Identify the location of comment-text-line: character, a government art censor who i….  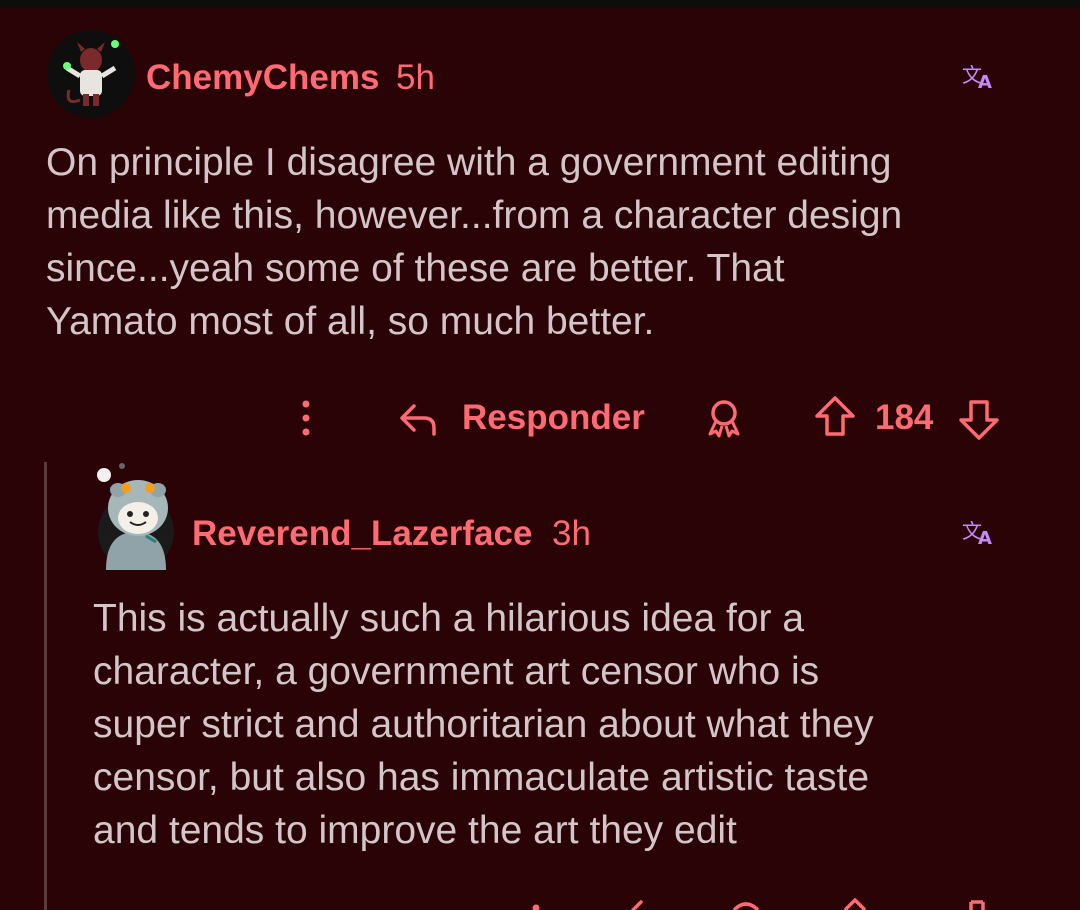
(456, 671).